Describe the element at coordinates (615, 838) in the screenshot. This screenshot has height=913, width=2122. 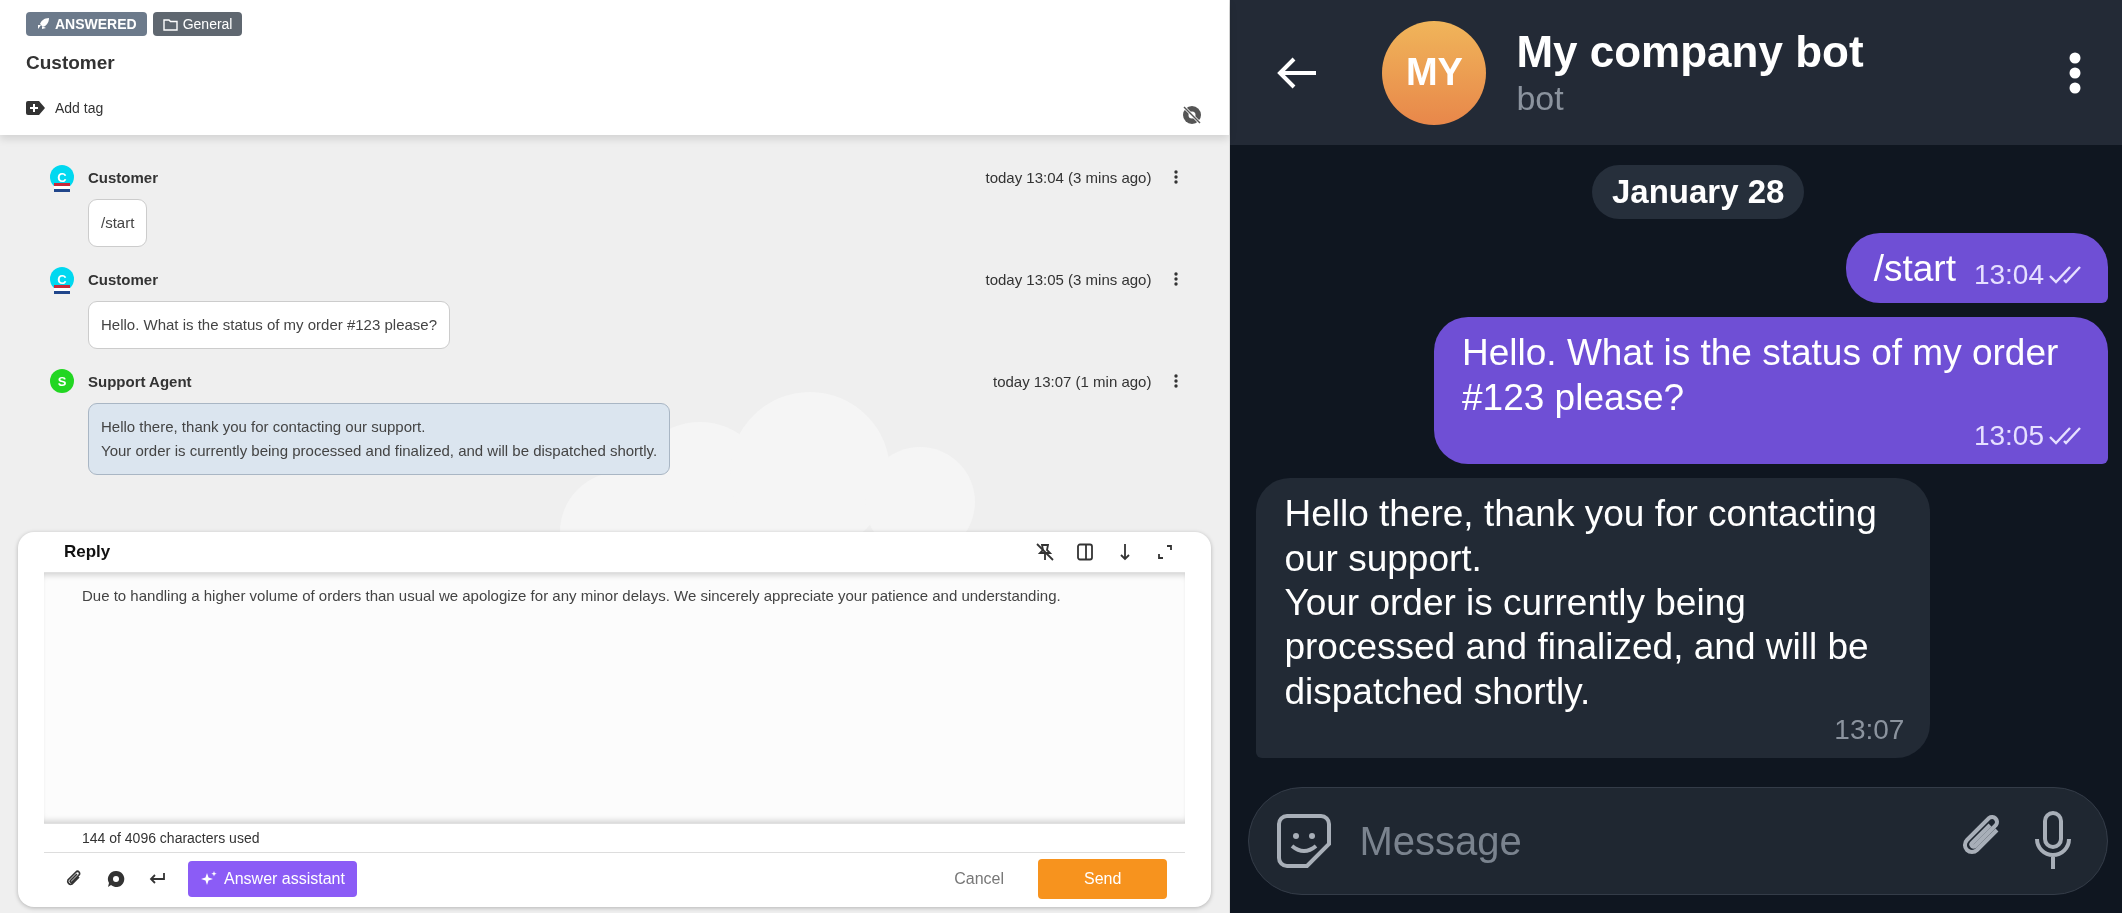
I see `character-counter: 144 of 4096 characters used` at that location.